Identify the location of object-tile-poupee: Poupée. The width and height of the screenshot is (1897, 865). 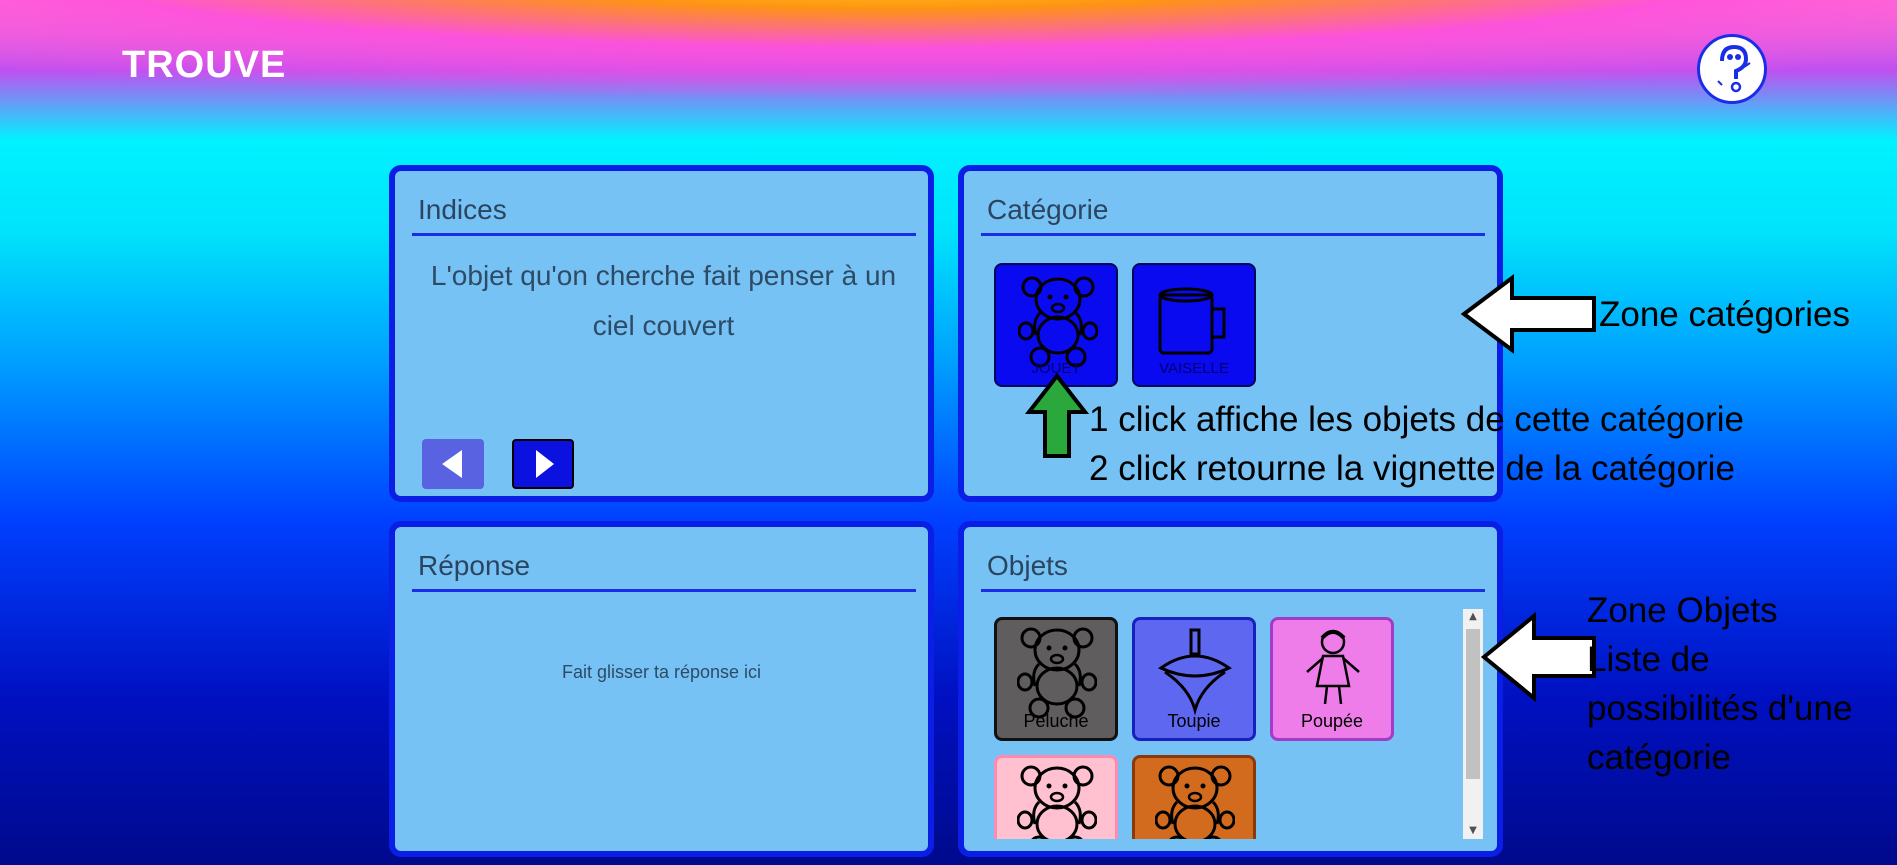
(1332, 679).